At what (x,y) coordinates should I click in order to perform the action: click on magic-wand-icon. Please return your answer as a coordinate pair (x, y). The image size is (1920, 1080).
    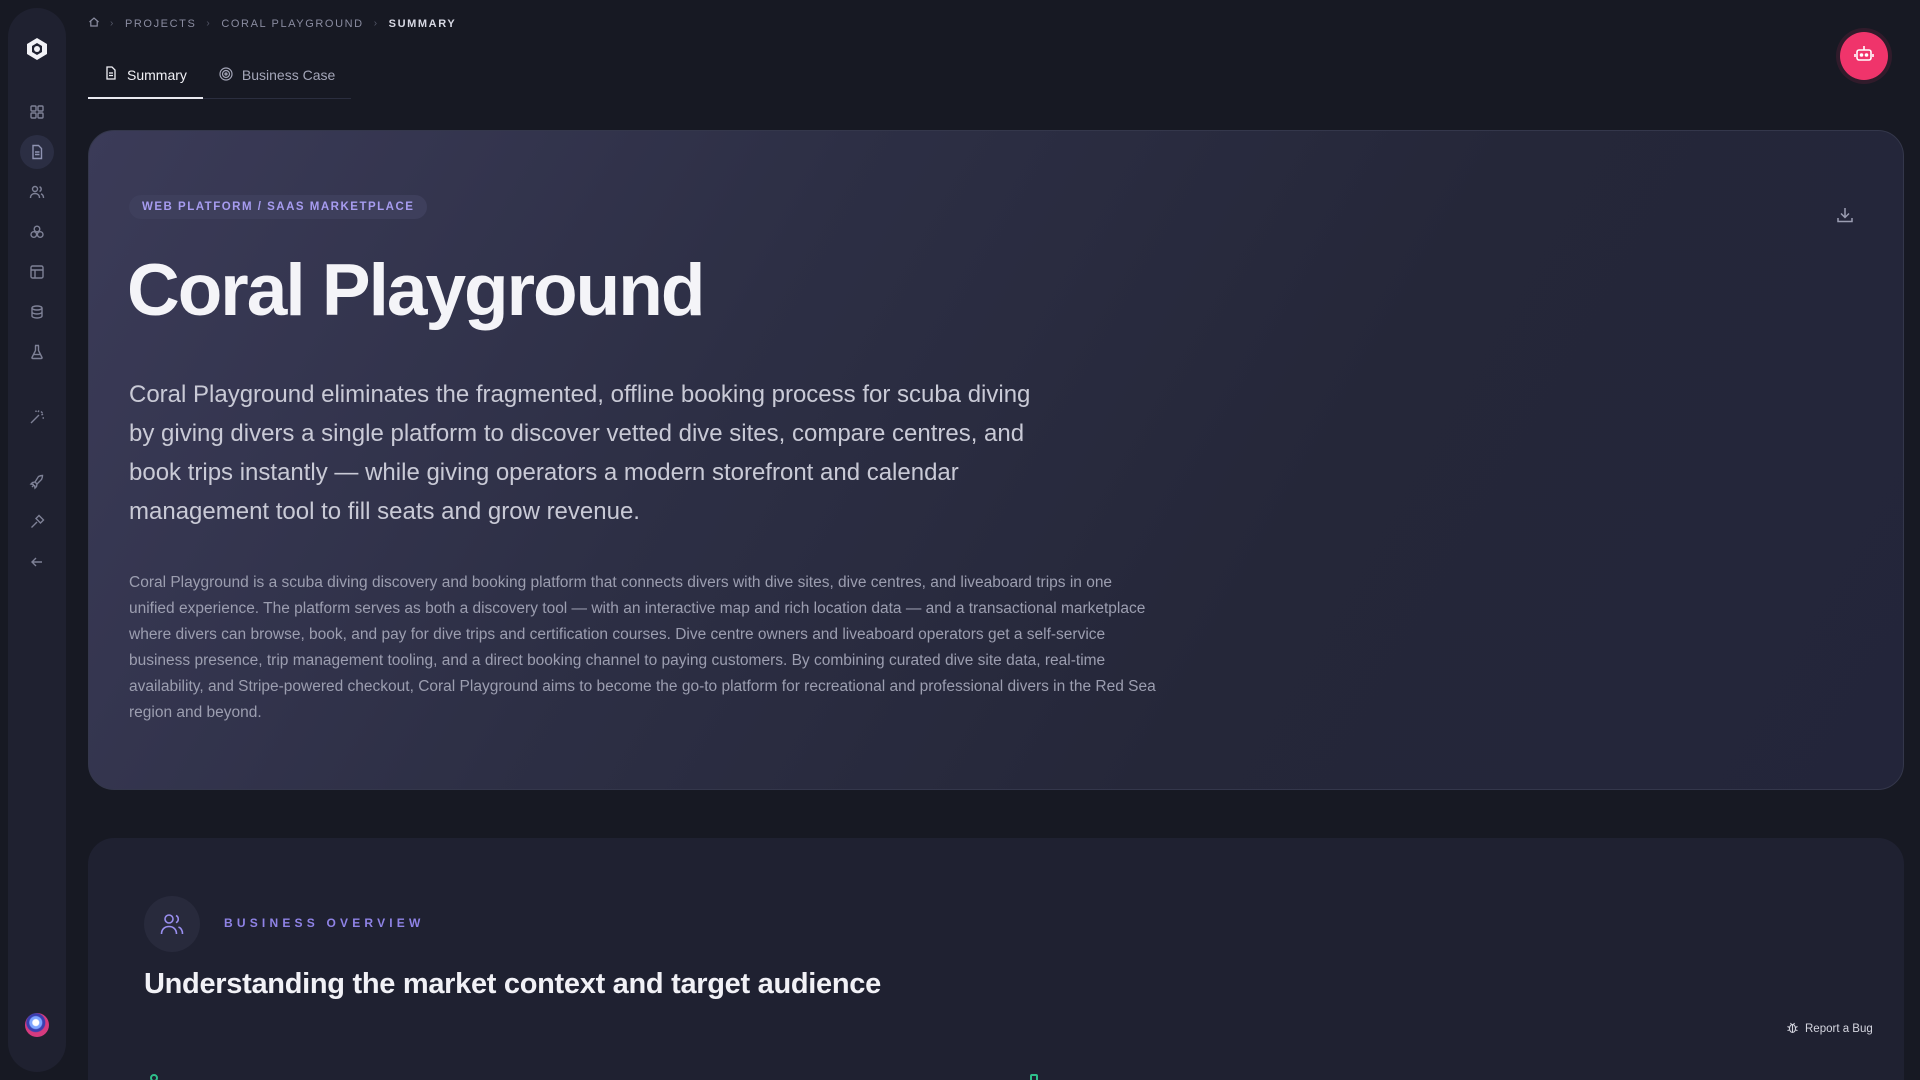
    Looking at the image, I should click on (37, 417).